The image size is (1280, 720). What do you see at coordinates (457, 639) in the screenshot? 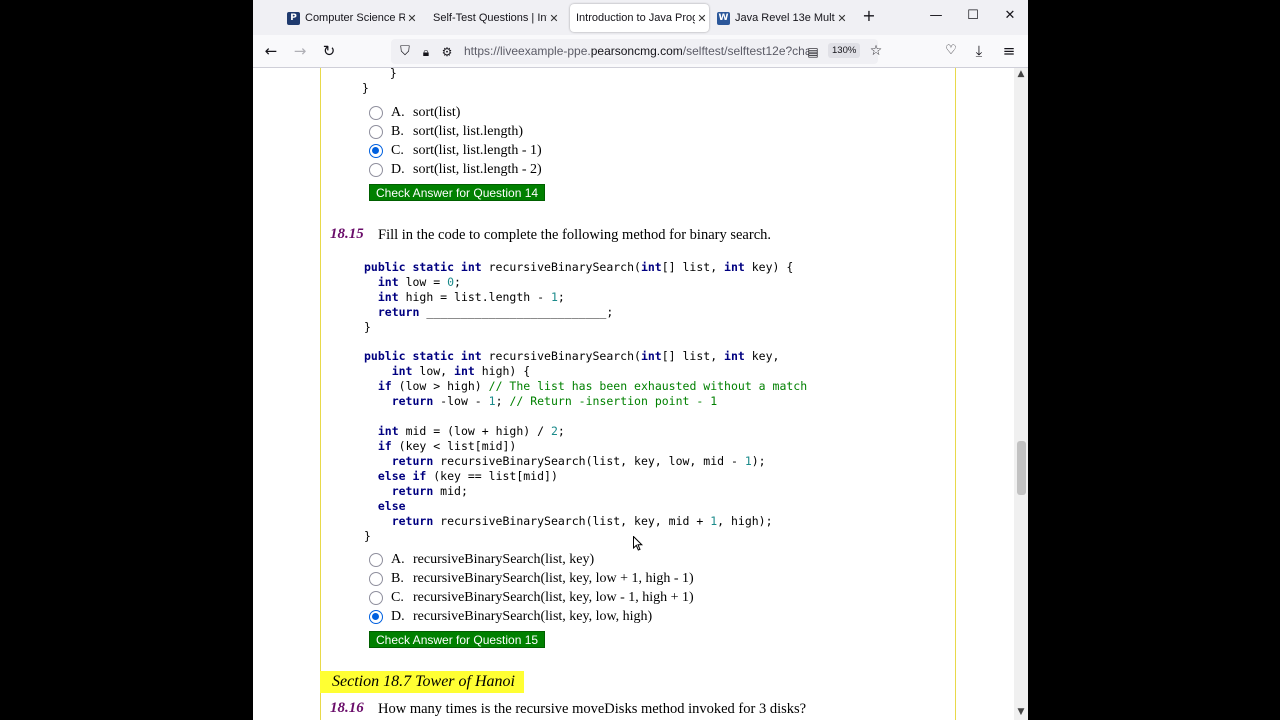
I see `check-answer-15-button: Check Answer for Question 15` at bounding box center [457, 639].